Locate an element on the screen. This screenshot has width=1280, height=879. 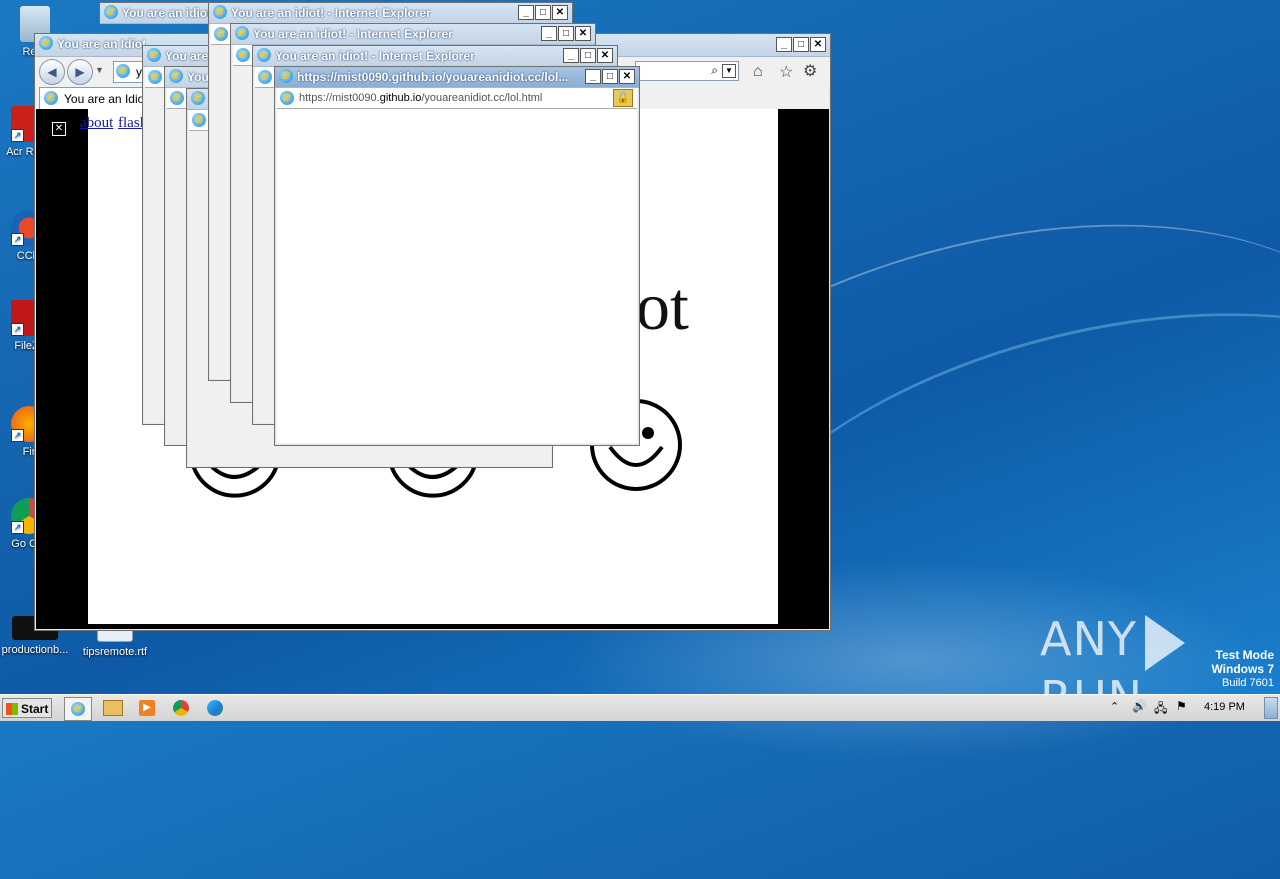
lock-icon: 🔒 is located at coordinates (623, 98).